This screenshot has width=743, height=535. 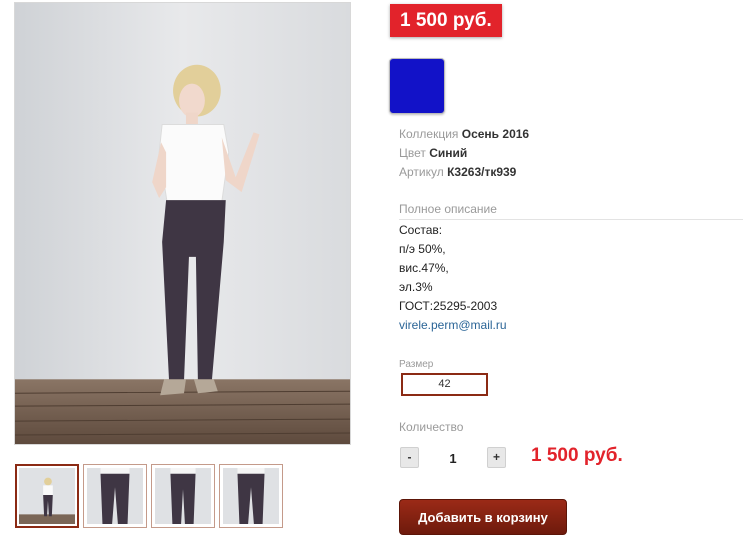 I want to click on attr-value: Синий, so click(x=448, y=153).